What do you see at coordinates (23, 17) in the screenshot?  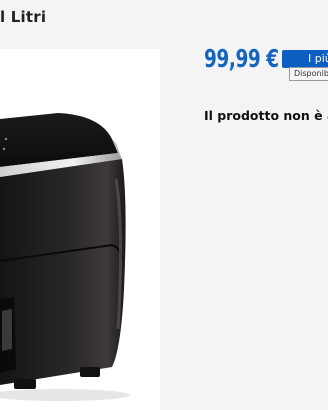 I see `product-title: l Litri` at bounding box center [23, 17].